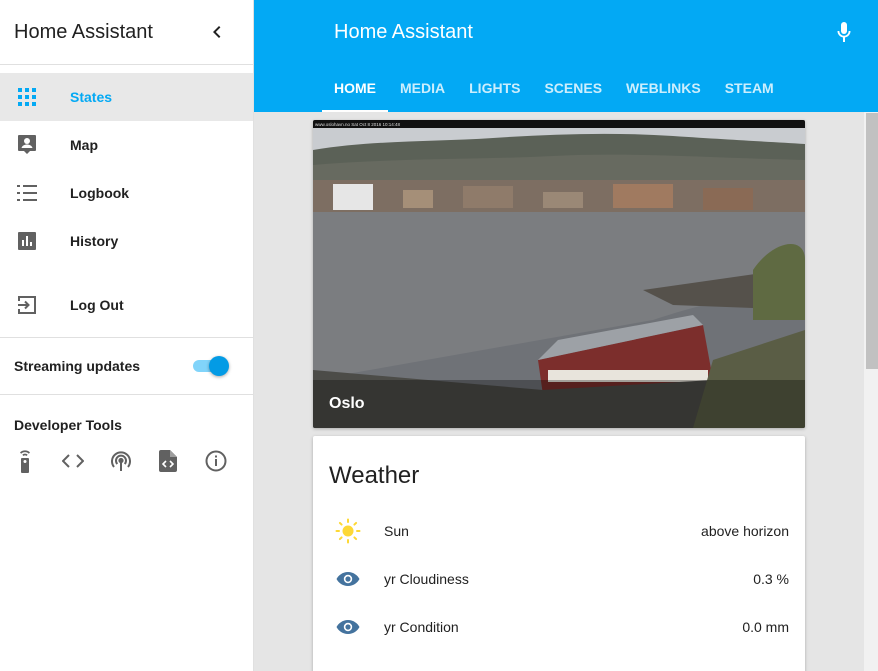 The image size is (878, 671). What do you see at coordinates (426, 579) in the screenshot?
I see `weather-row-name: yr Cloudiness` at bounding box center [426, 579].